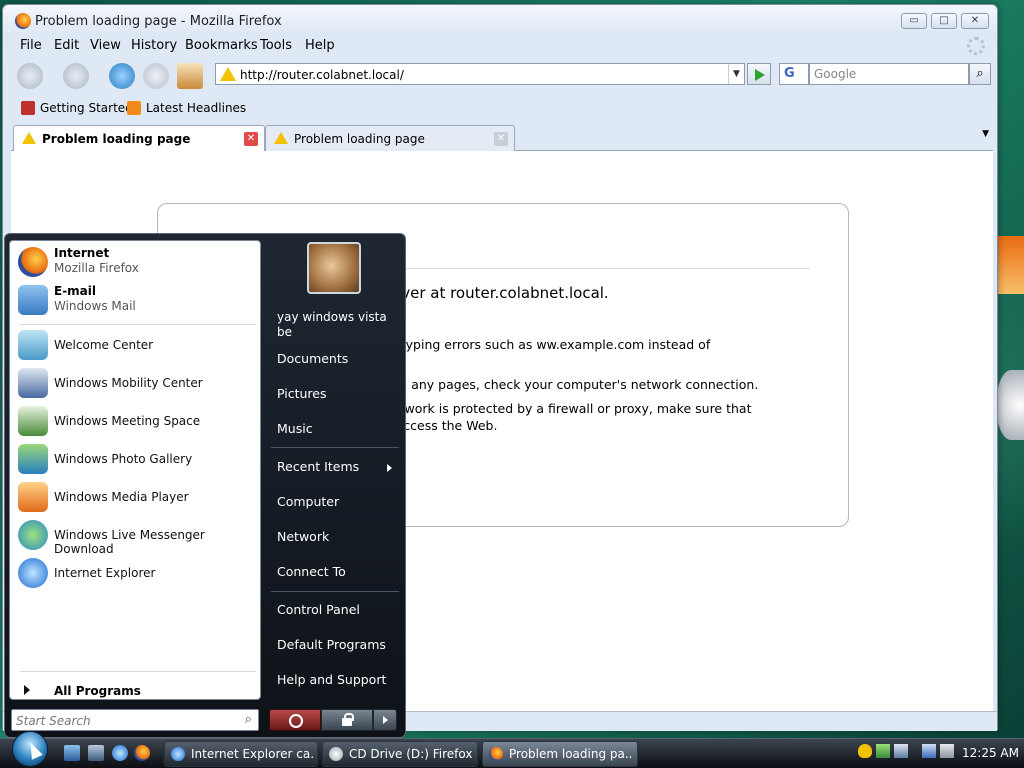 The image size is (1024, 768). What do you see at coordinates (66, 45) in the screenshot?
I see `menu-edit: Edit` at bounding box center [66, 45].